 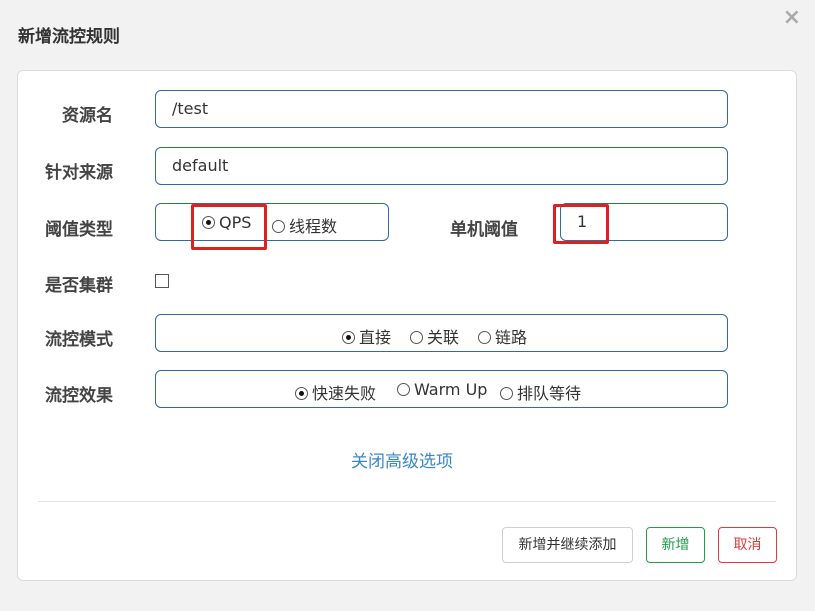 What do you see at coordinates (567, 545) in the screenshot?
I see `add-and-continue-button: 新增并继续添加` at bounding box center [567, 545].